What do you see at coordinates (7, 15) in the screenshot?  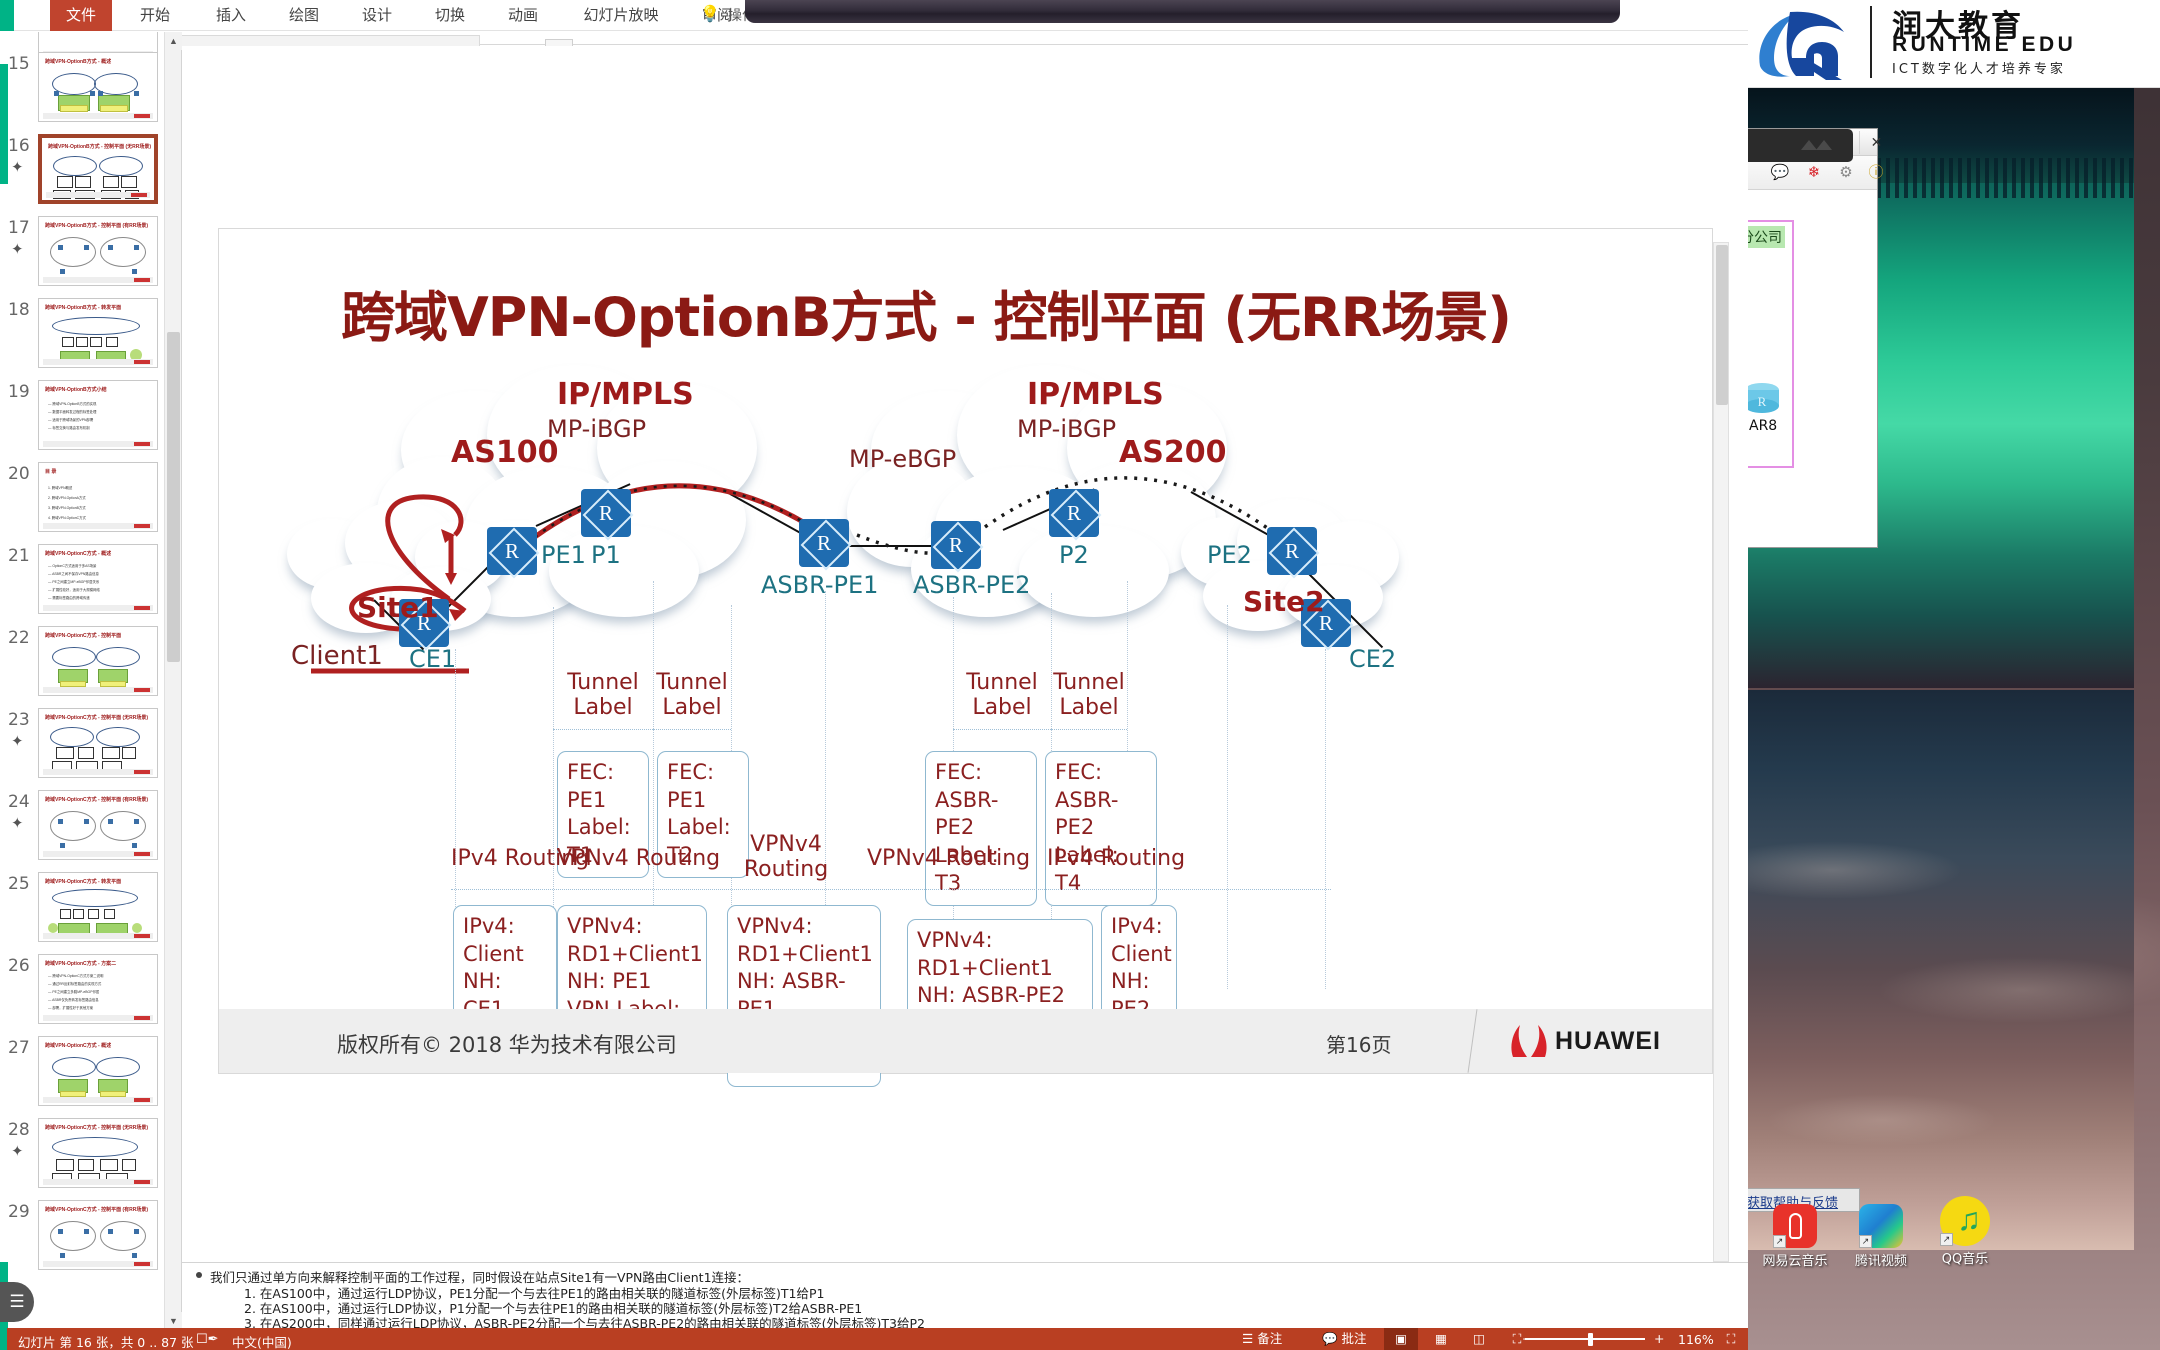 I see `green-accent-bar` at bounding box center [7, 15].